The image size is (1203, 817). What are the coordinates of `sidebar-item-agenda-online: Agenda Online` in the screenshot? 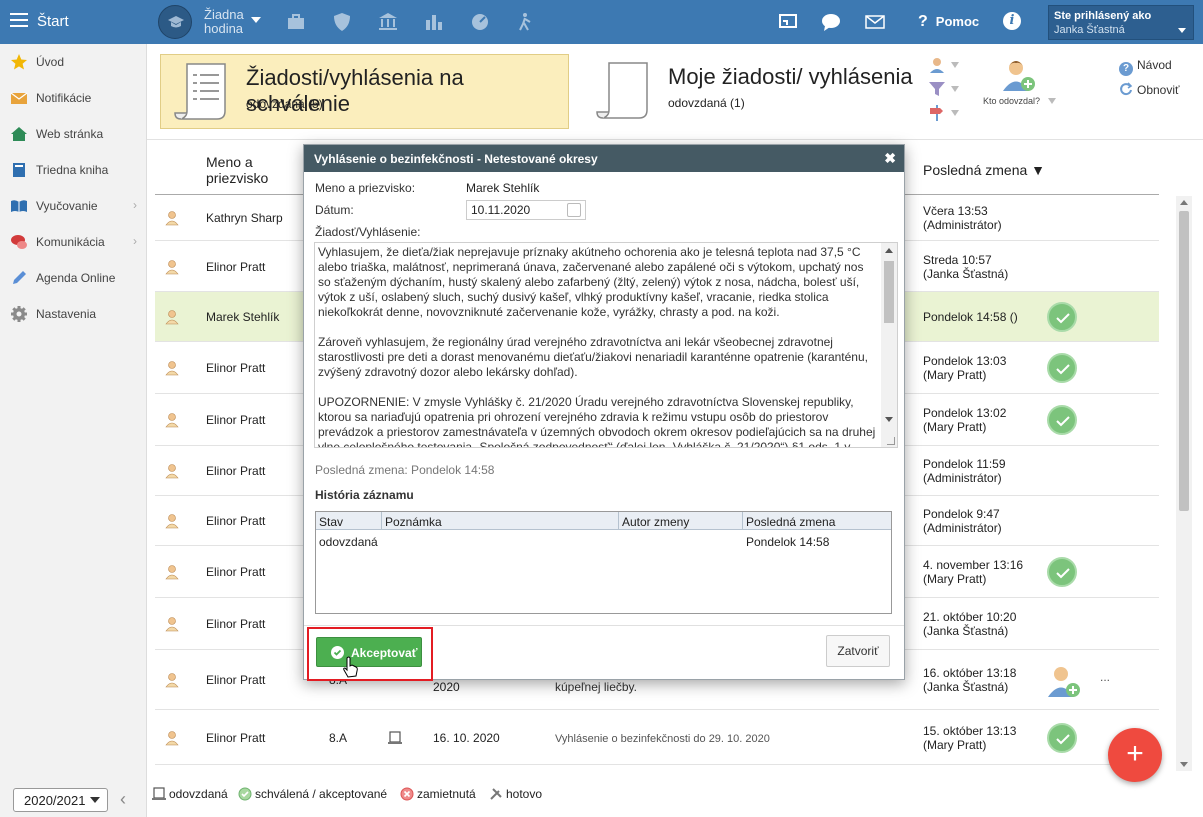 It's located at (73, 278).